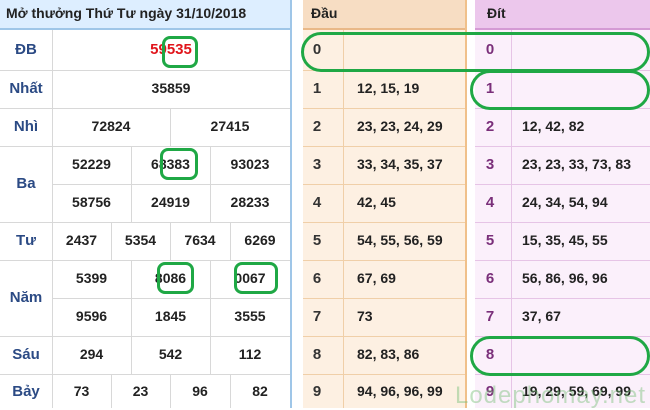  What do you see at coordinates (565, 278) in the screenshot?
I see `dit-values: 56, 86, 96, 96` at bounding box center [565, 278].